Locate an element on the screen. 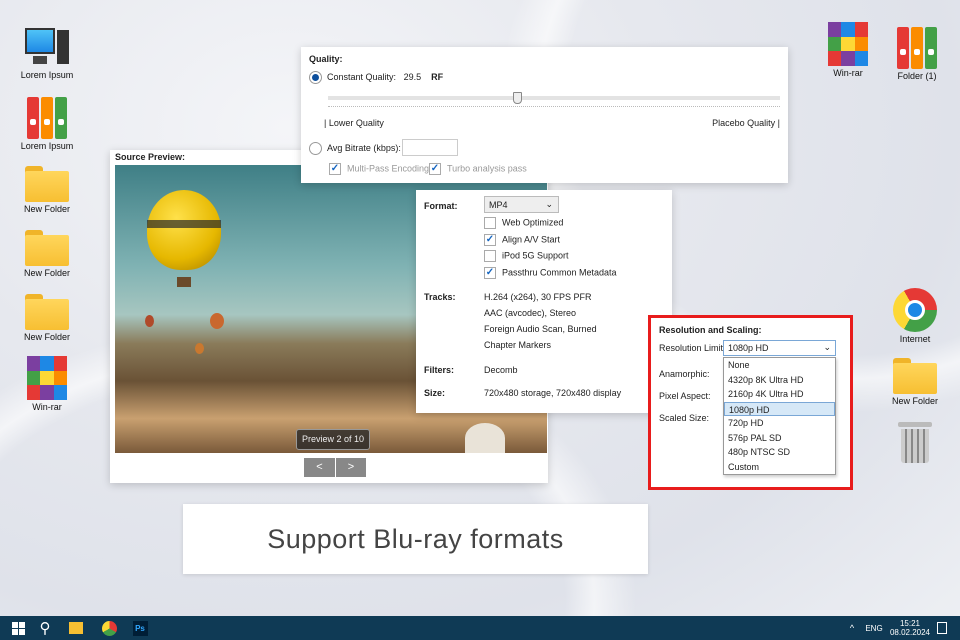 Image resolution: width=960 pixels, height=640 pixels. desktop-icon-binders: Lorem Ipsum is located at coordinates (47, 124).